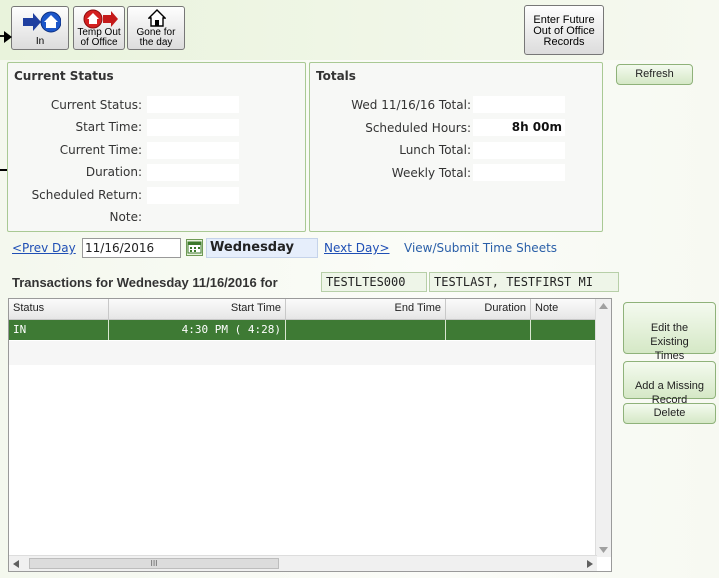 The width and height of the screenshot is (719, 578). Describe the element at coordinates (193, 150) in the screenshot. I see `current-time-value` at that location.